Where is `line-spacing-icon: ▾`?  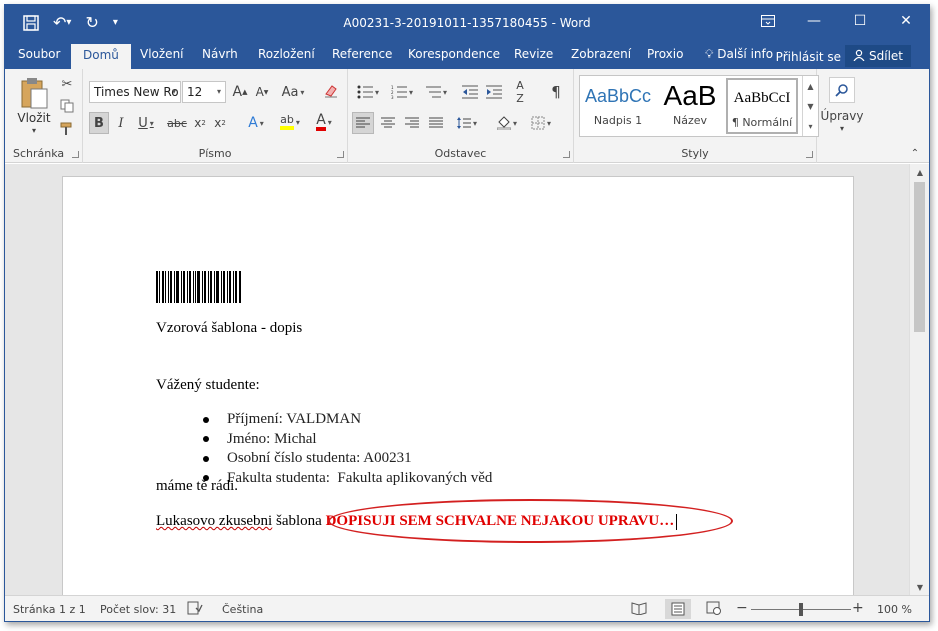 line-spacing-icon: ▾ is located at coordinates (467, 123).